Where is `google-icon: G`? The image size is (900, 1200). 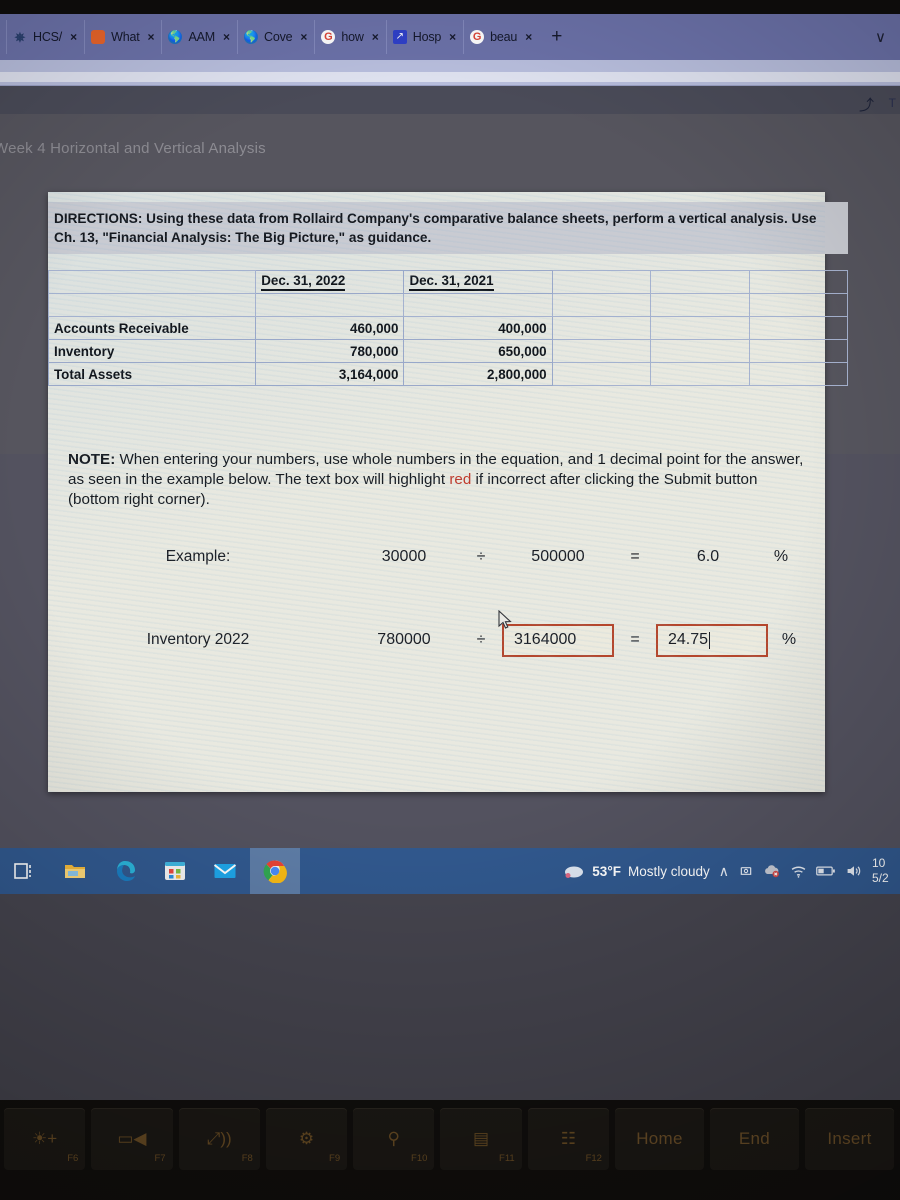
google-icon: G is located at coordinates (477, 37).